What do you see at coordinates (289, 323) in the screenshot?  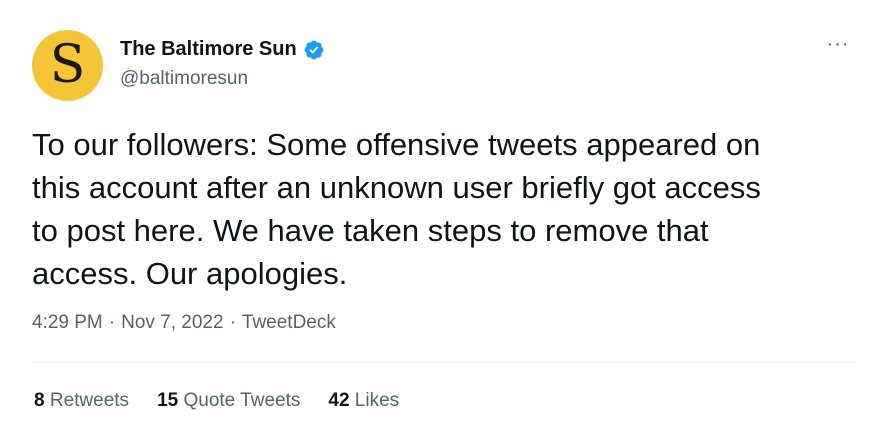 I see `tweet-source-link: TweetDeck` at bounding box center [289, 323].